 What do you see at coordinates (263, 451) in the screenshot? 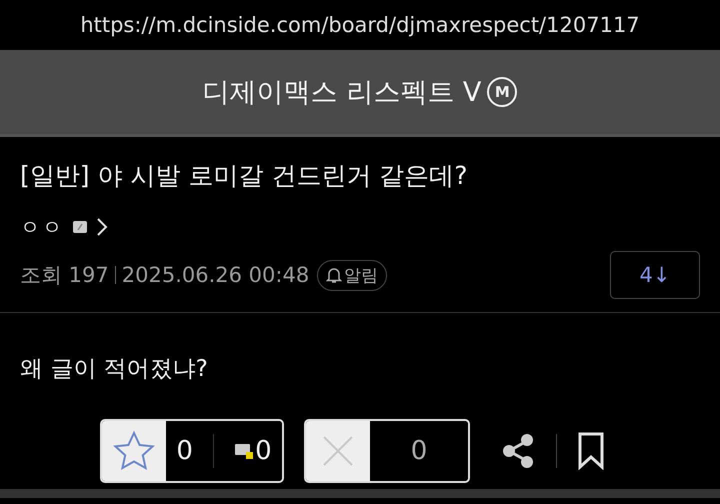
I see `fixed-recommend-count: 0` at bounding box center [263, 451].